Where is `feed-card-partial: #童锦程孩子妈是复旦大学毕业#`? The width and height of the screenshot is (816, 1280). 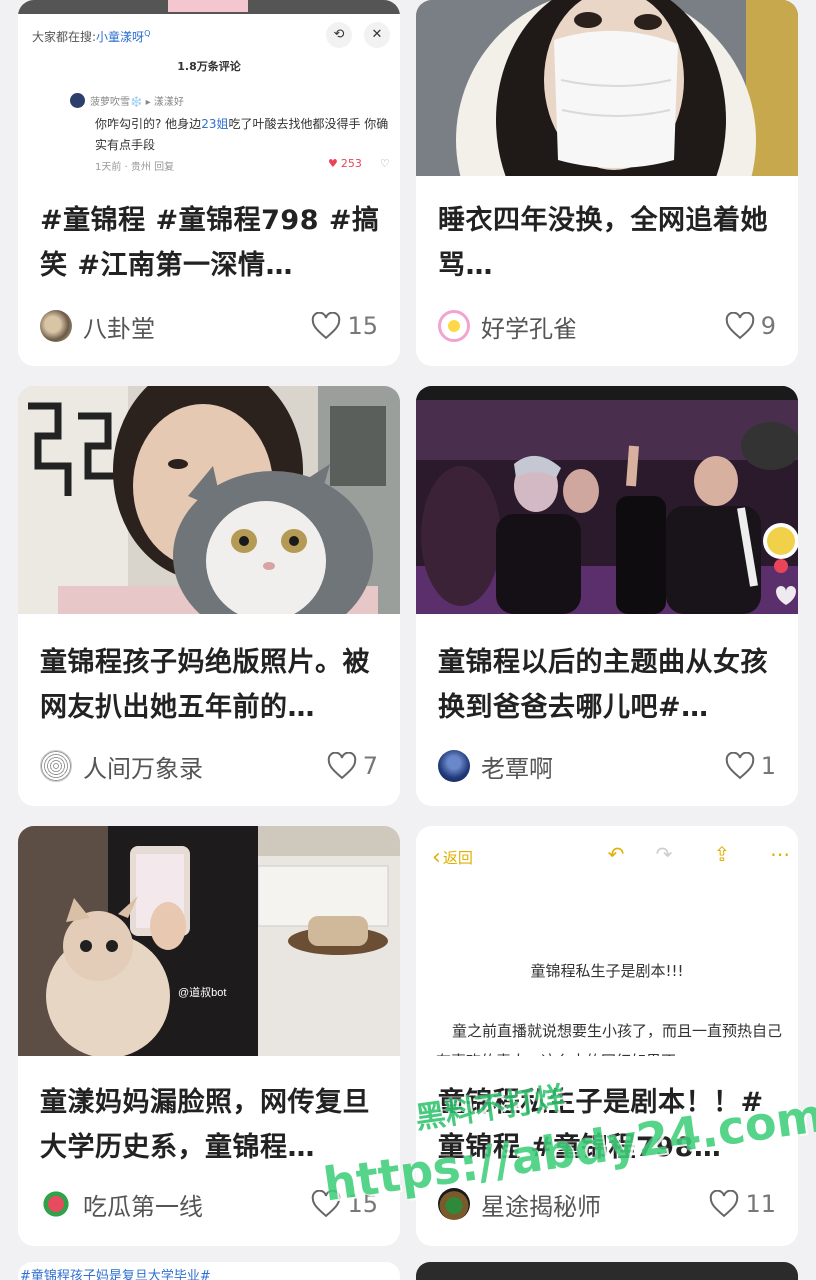 feed-card-partial: #童锦程孩子妈是复旦大学毕业# is located at coordinates (209, 1271).